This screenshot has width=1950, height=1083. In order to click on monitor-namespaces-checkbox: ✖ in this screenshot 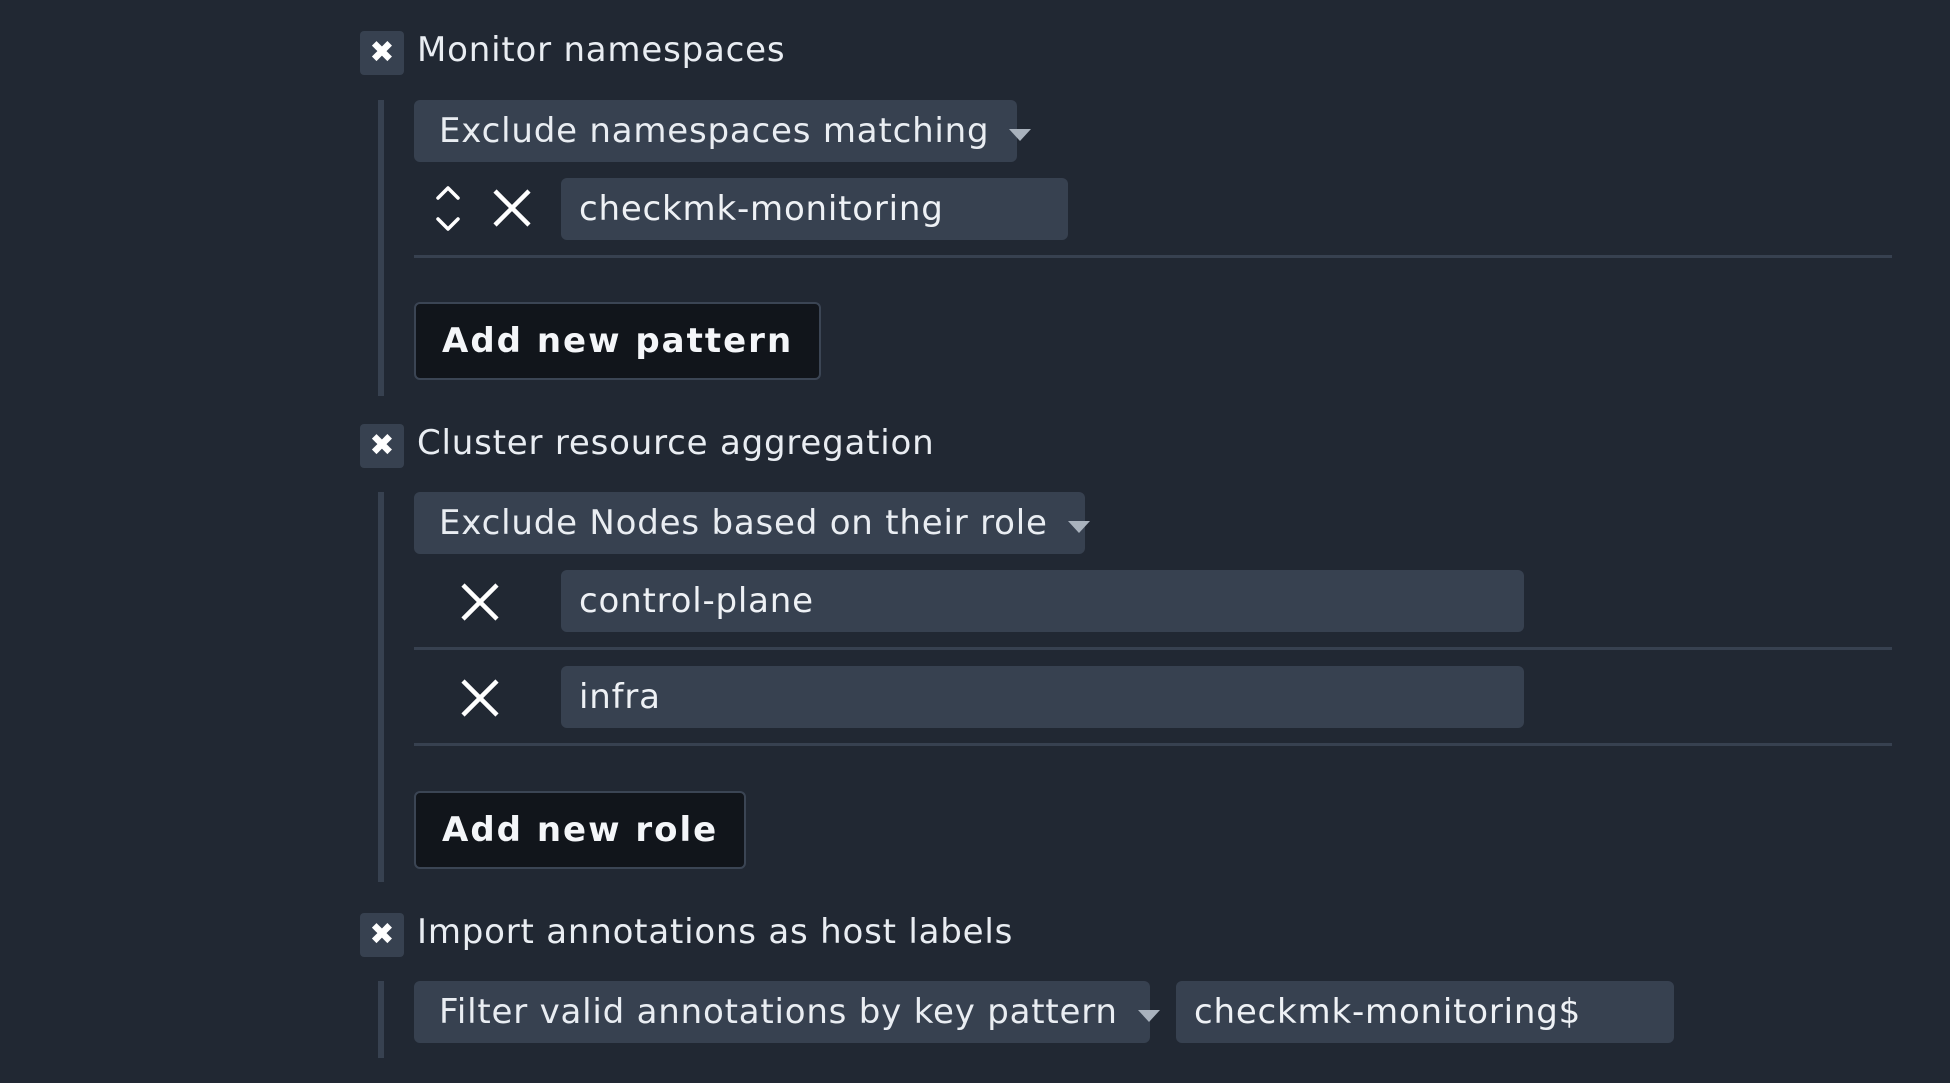, I will do `click(382, 53)`.